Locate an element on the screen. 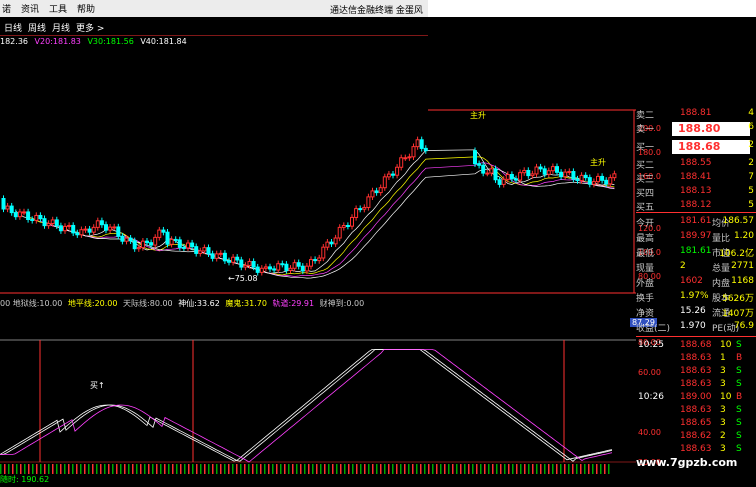  orderbook-row-partial: 卖二 188.81 4 is located at coordinates (696, 114).